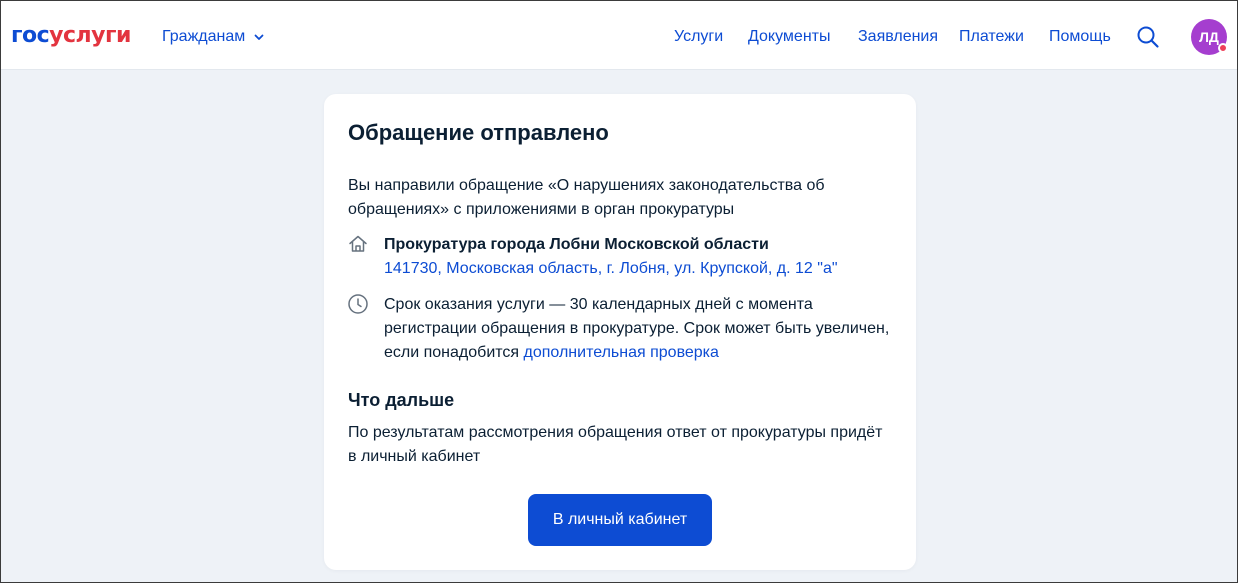 The width and height of the screenshot is (1238, 583). Describe the element at coordinates (358, 243) in the screenshot. I see `home-icon` at that location.